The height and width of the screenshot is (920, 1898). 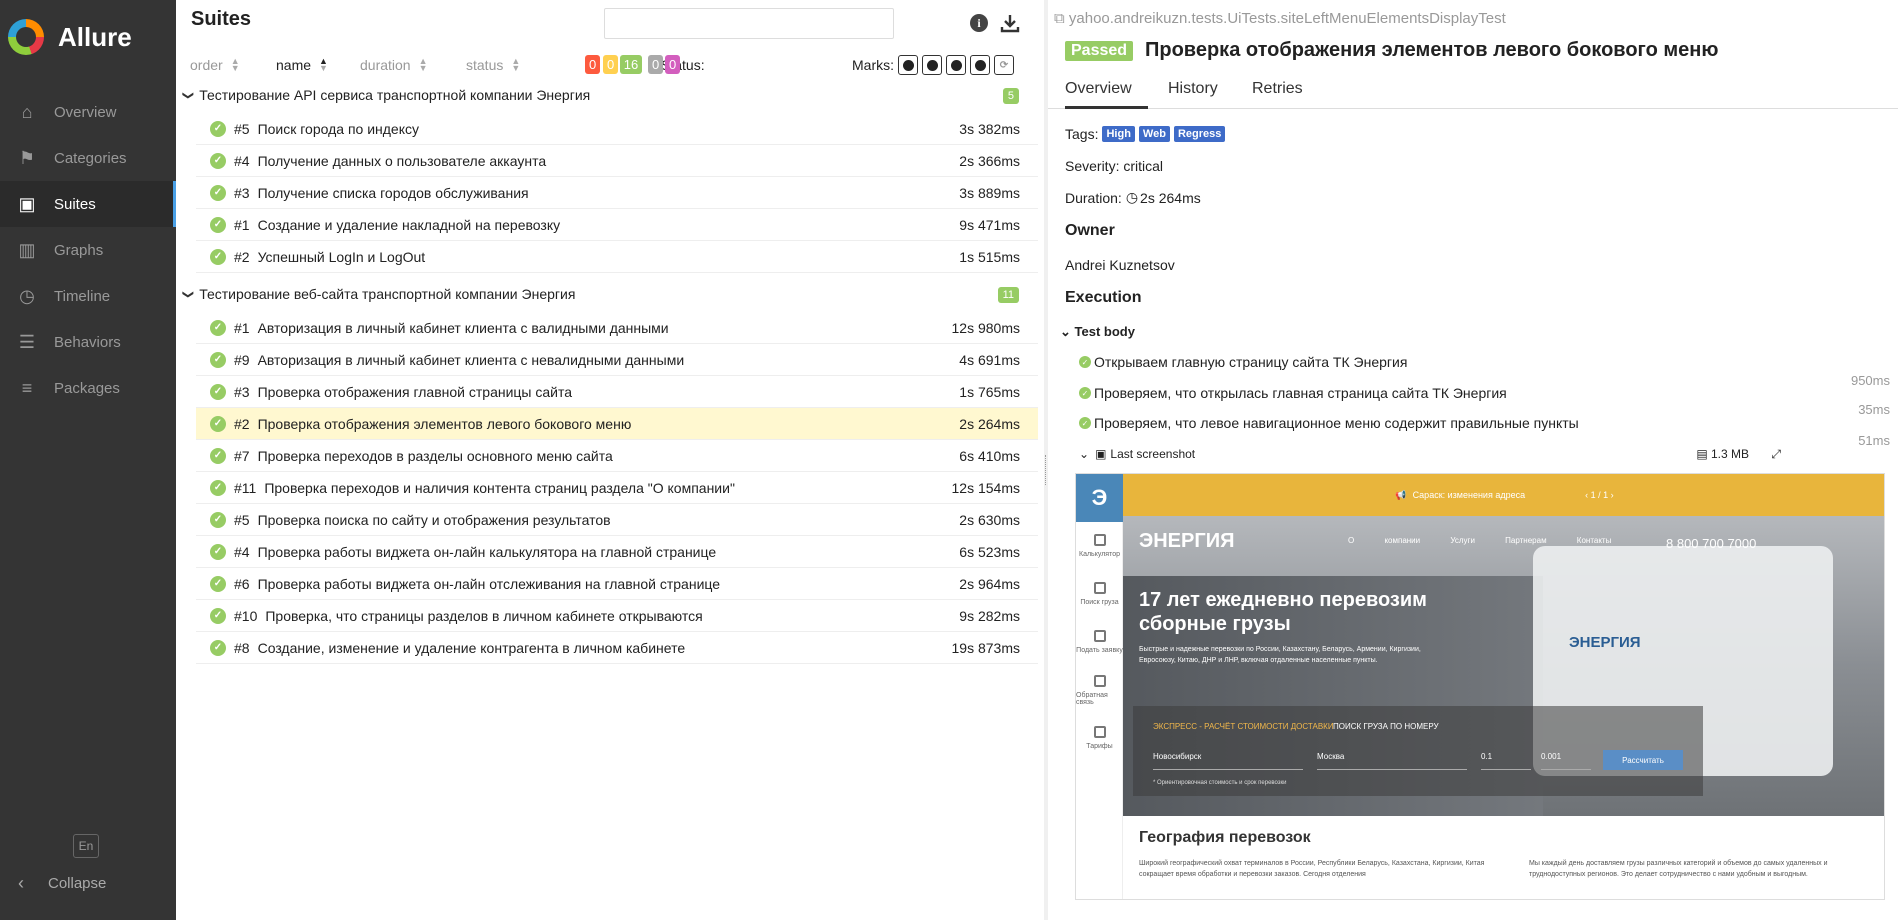 I want to click on test-duration: 9s 282ms, so click(x=989, y=615).